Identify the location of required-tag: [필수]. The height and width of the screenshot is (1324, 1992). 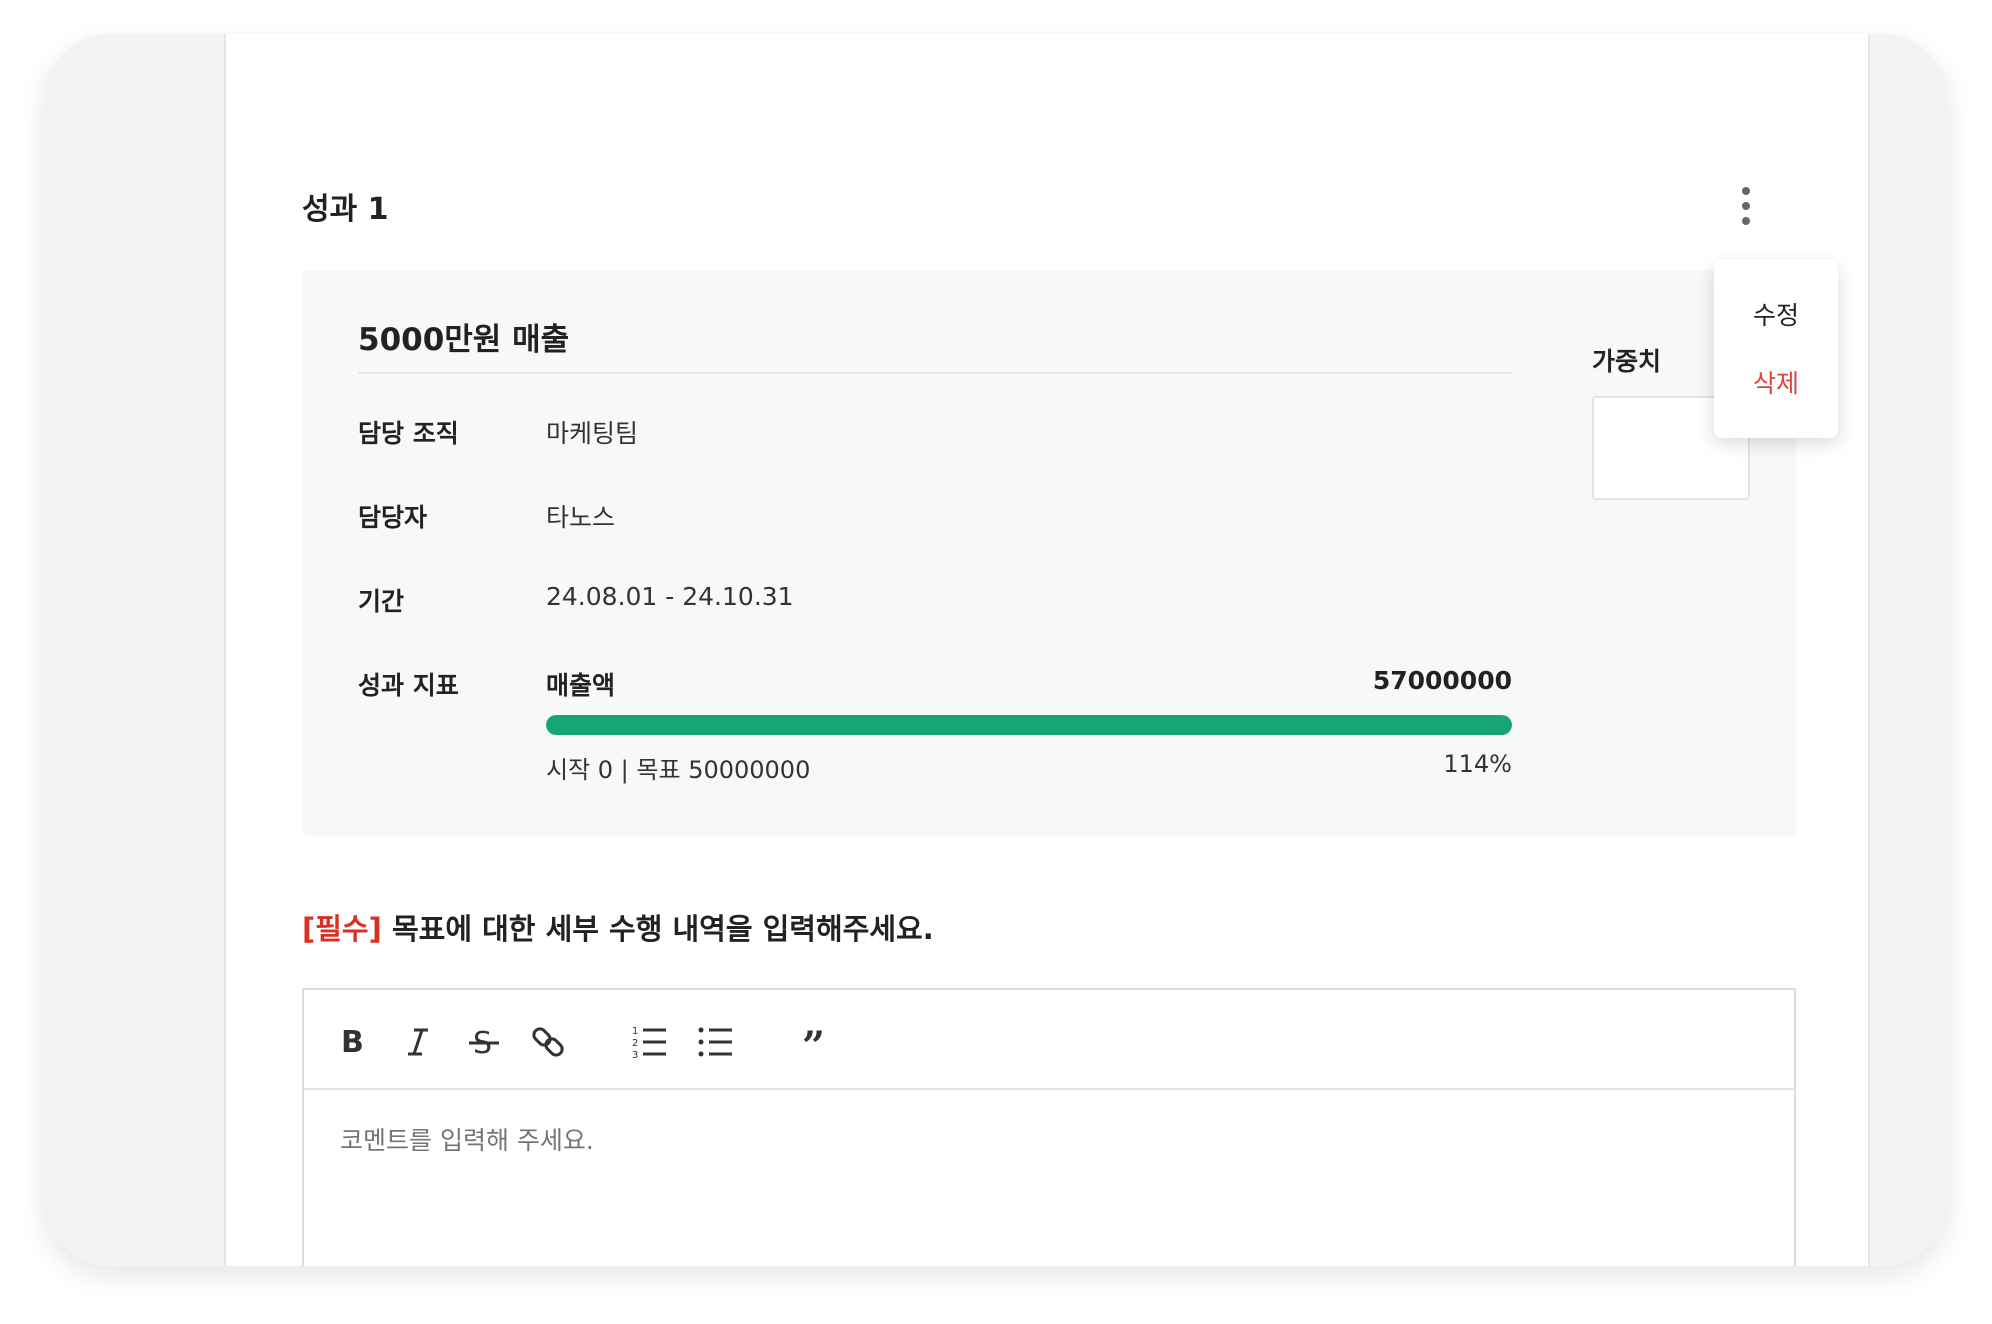
(342, 929).